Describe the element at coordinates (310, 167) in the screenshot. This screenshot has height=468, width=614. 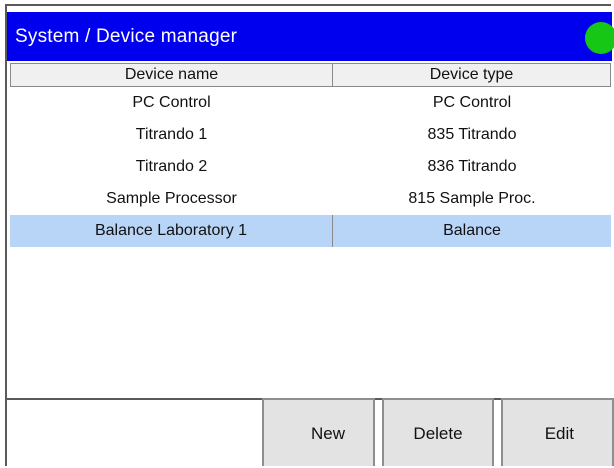
I see `table-row: Titrando 2 836 Titrando` at that location.